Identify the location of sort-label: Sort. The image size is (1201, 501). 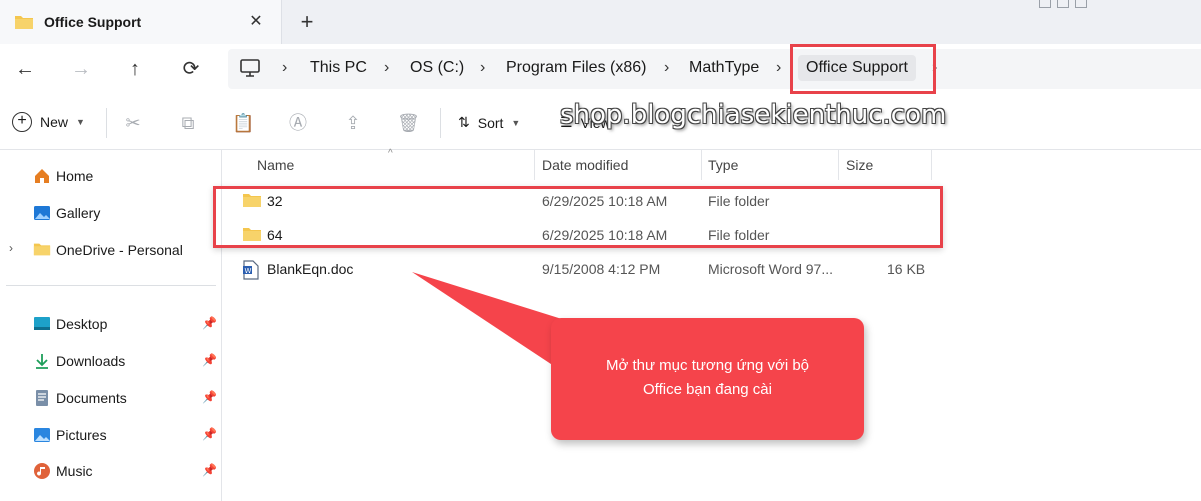
(490, 122).